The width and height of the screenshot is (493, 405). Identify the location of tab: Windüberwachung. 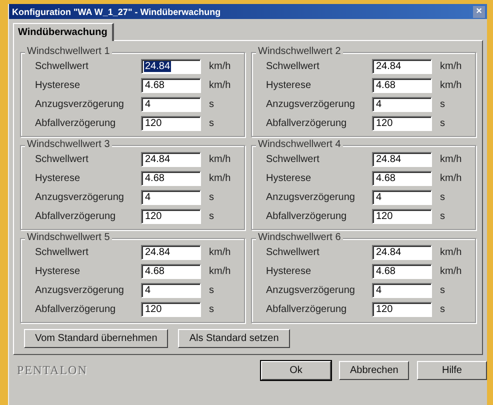
(63, 32).